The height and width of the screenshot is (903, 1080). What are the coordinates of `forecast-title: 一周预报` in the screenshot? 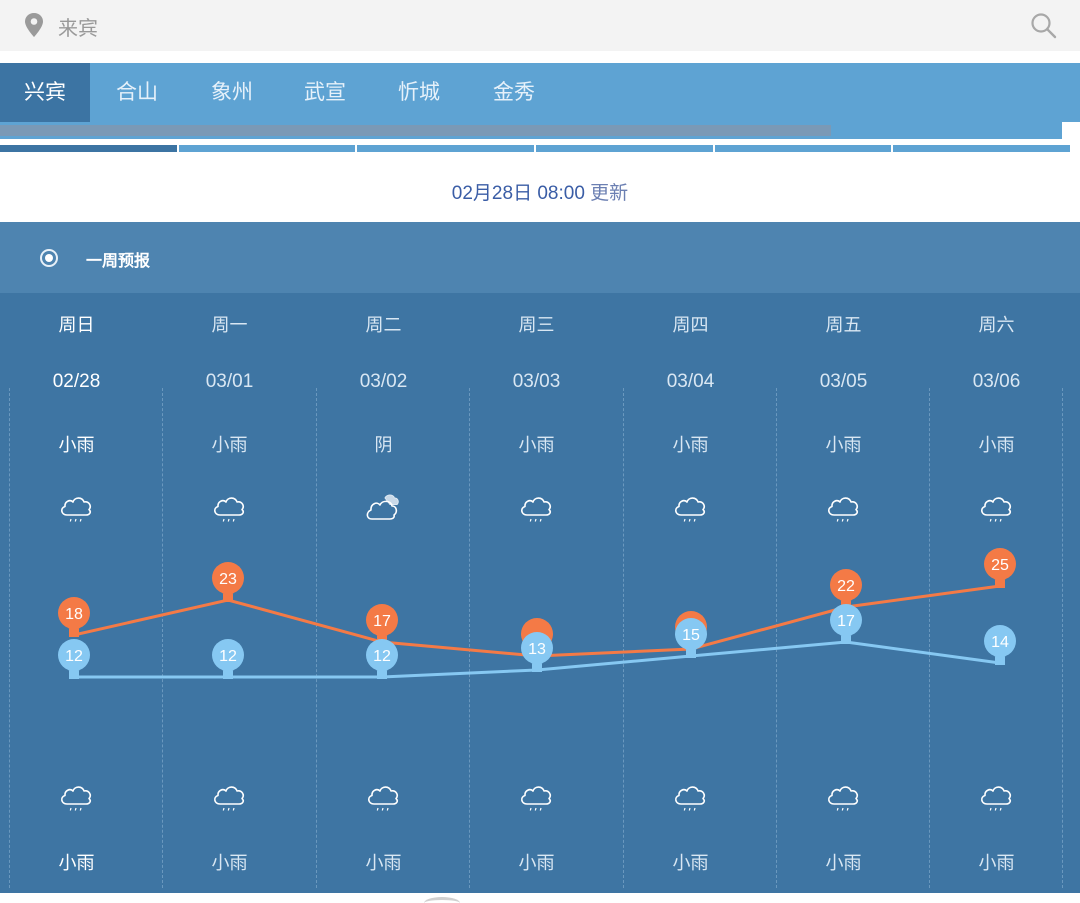 It's located at (118, 260).